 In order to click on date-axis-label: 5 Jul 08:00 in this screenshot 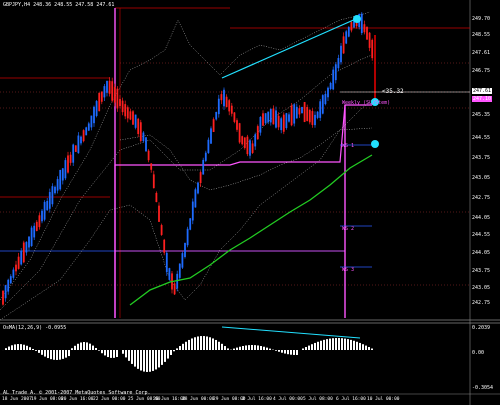, I will do `click(318, 399)`.